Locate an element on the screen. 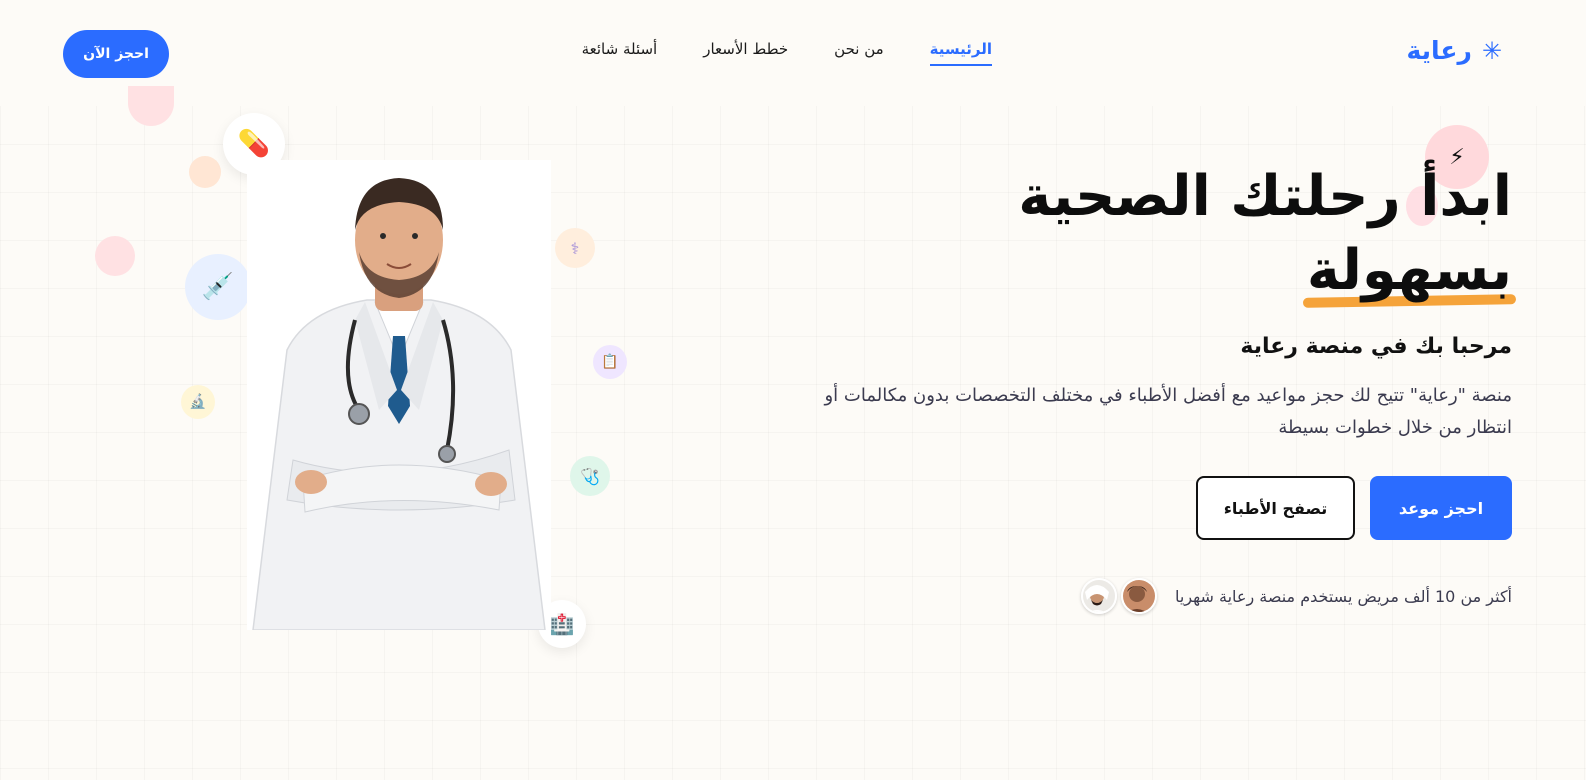  nav-item-about: من نحن is located at coordinates (859, 52).